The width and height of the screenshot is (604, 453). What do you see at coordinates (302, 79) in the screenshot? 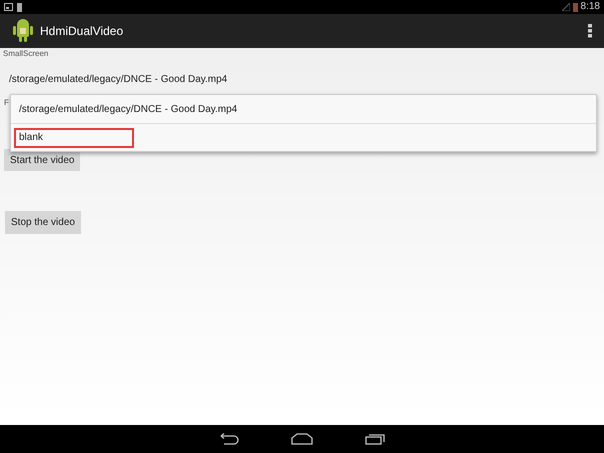
I see `file-spinner: /storage/emulated/legacy/DNCE - Good Day.mp4` at bounding box center [302, 79].